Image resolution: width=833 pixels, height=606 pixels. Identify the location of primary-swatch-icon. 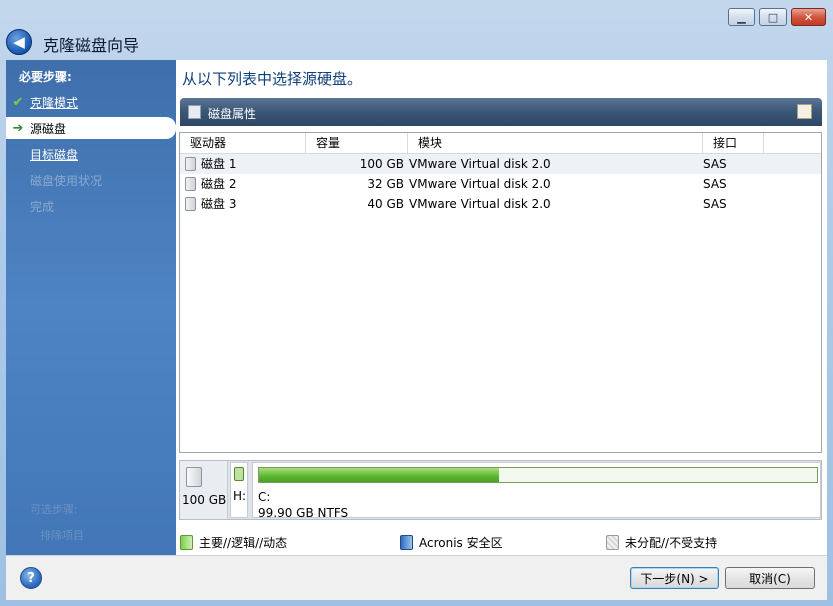
(186, 542).